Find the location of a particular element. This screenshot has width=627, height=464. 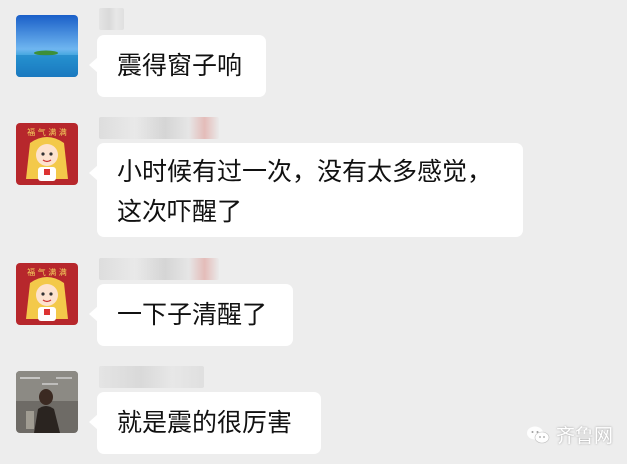

ocean-island-avatar-icon is located at coordinates (47, 46).